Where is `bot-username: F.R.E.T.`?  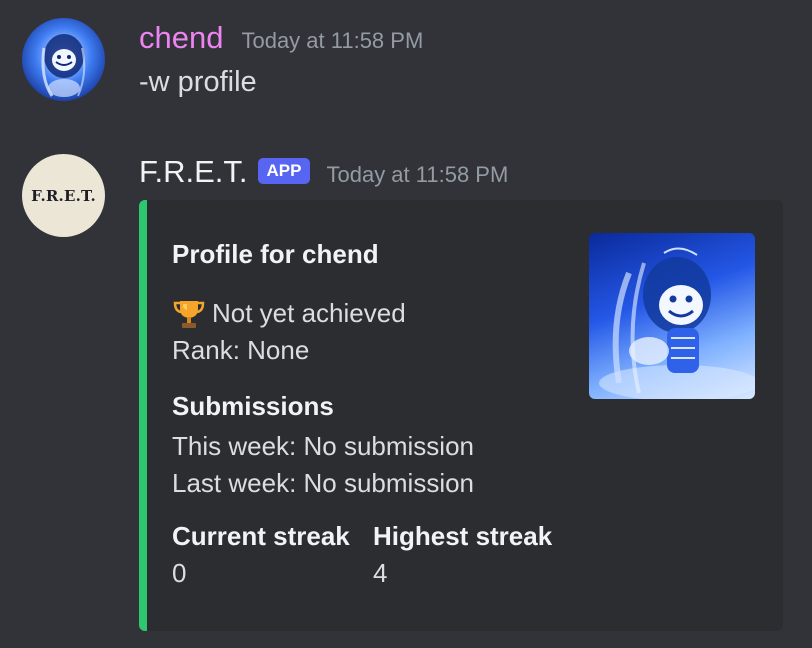
bot-username: F.R.E.T. is located at coordinates (193, 172).